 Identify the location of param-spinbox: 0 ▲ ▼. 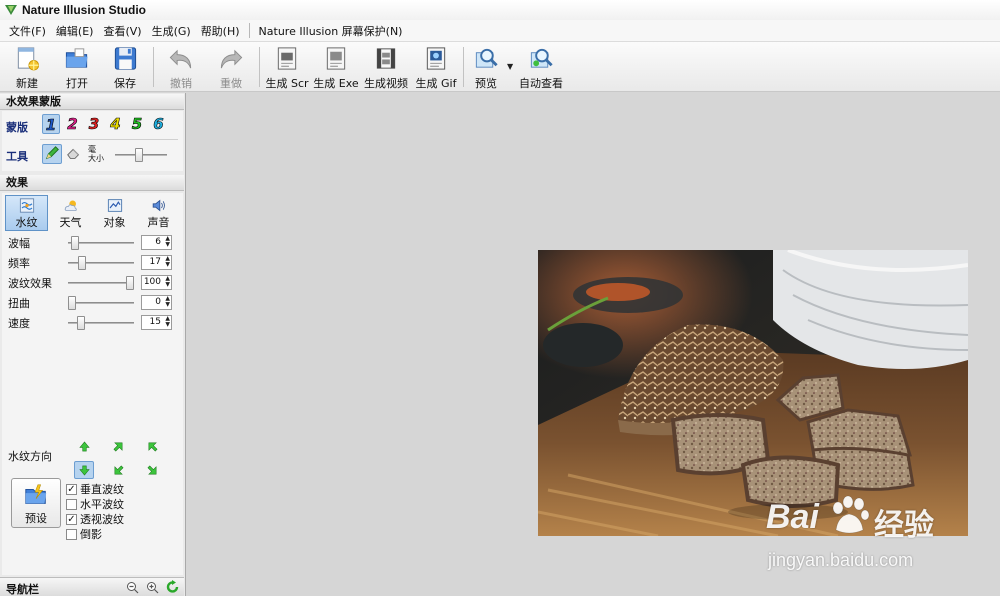
(156, 302).